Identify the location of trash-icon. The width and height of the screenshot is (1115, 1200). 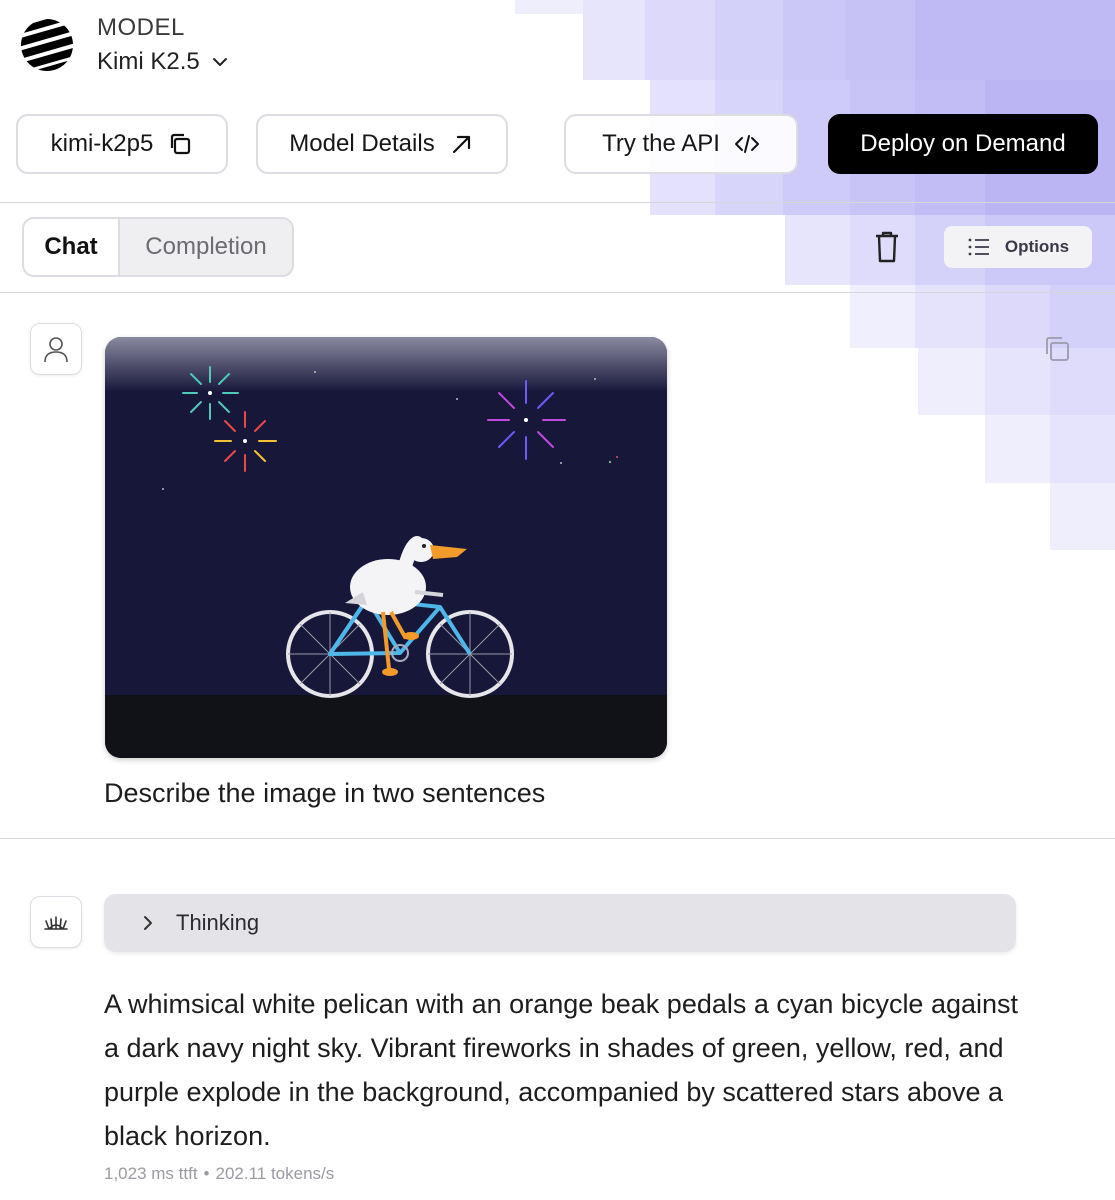
(887, 247).